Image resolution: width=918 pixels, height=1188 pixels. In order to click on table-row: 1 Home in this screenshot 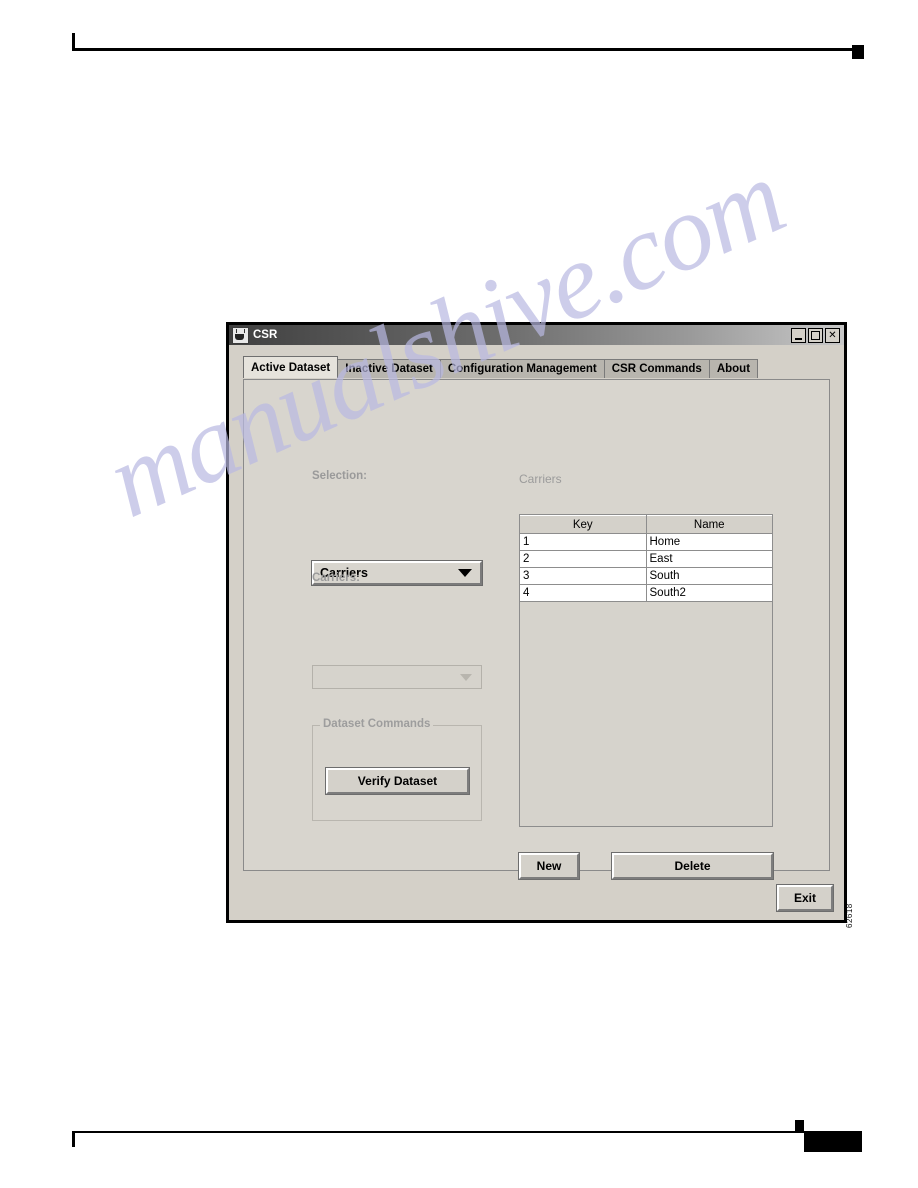, I will do `click(646, 542)`.